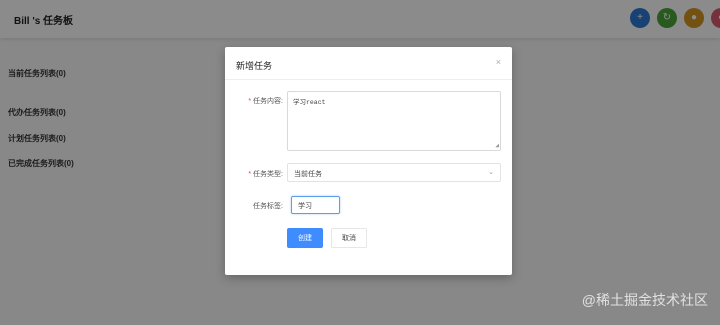  Describe the element at coordinates (305, 238) in the screenshot. I see `create-button: 创建` at that location.